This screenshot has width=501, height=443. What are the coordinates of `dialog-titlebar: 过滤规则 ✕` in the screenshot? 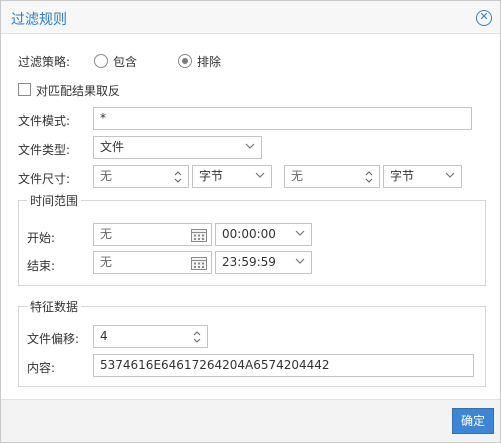 It's located at (250, 17).